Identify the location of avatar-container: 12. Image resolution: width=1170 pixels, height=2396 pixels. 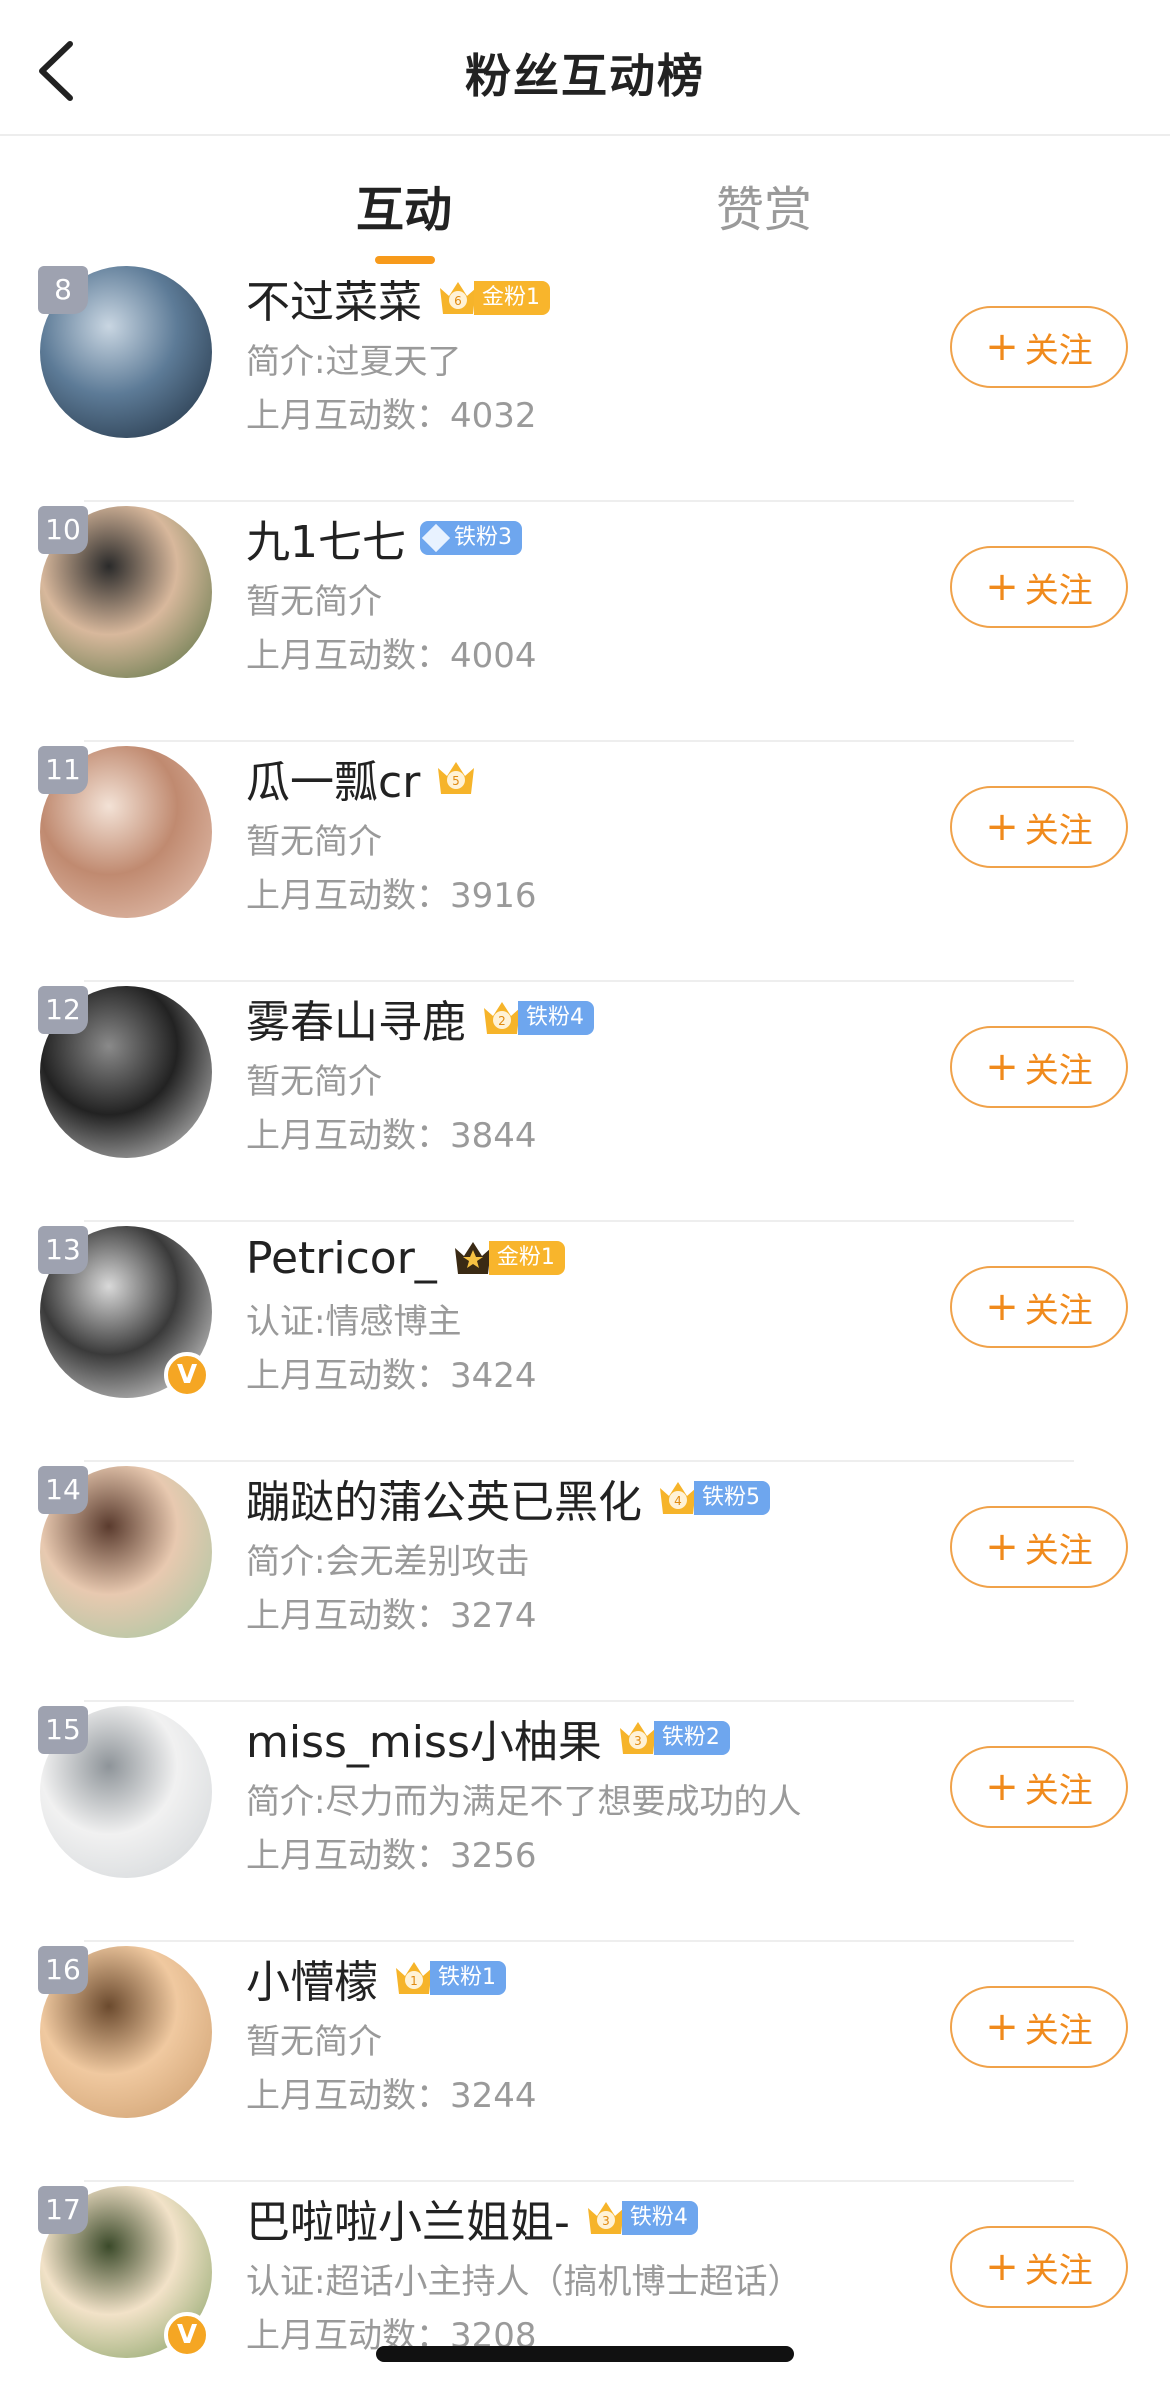
(125, 1072).